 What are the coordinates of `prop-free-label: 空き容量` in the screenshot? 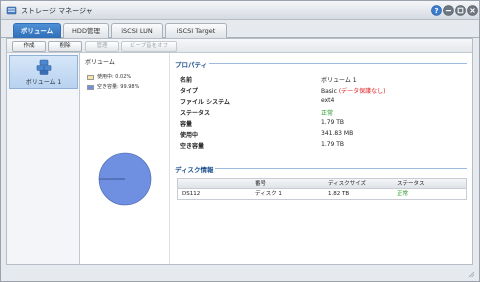 It's located at (192, 146).